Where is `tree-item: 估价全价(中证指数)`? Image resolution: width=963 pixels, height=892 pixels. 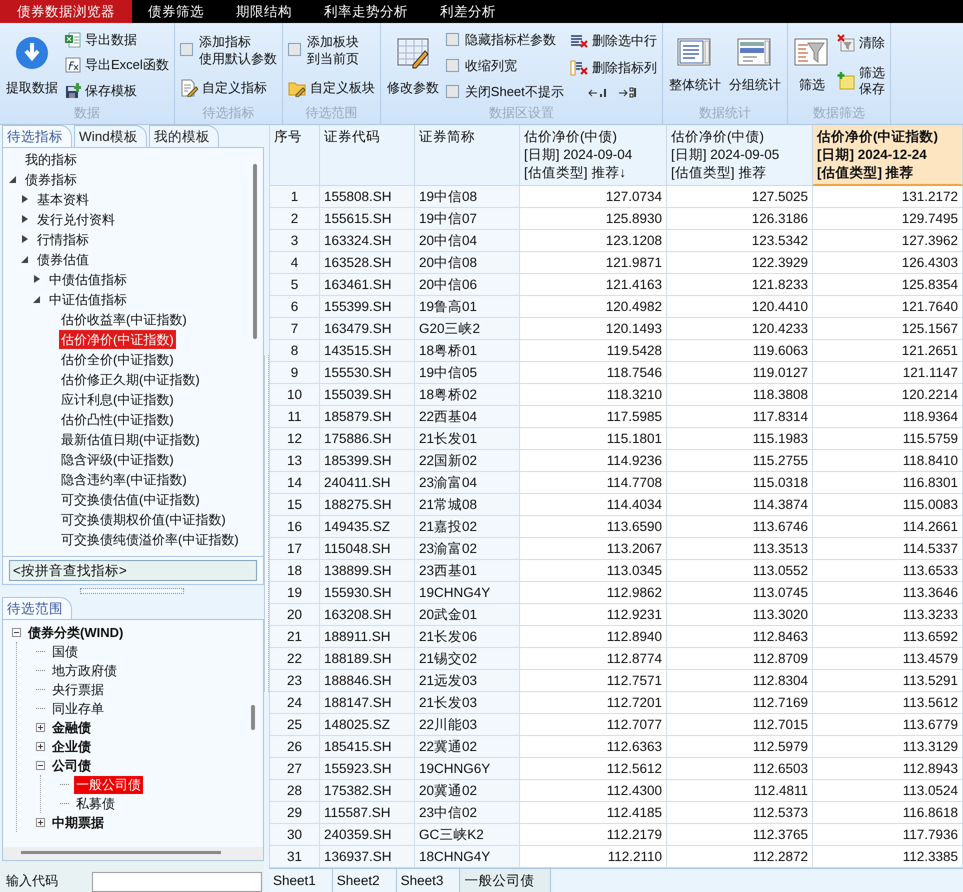 tree-item: 估价全价(中证指数) is located at coordinates (117, 359).